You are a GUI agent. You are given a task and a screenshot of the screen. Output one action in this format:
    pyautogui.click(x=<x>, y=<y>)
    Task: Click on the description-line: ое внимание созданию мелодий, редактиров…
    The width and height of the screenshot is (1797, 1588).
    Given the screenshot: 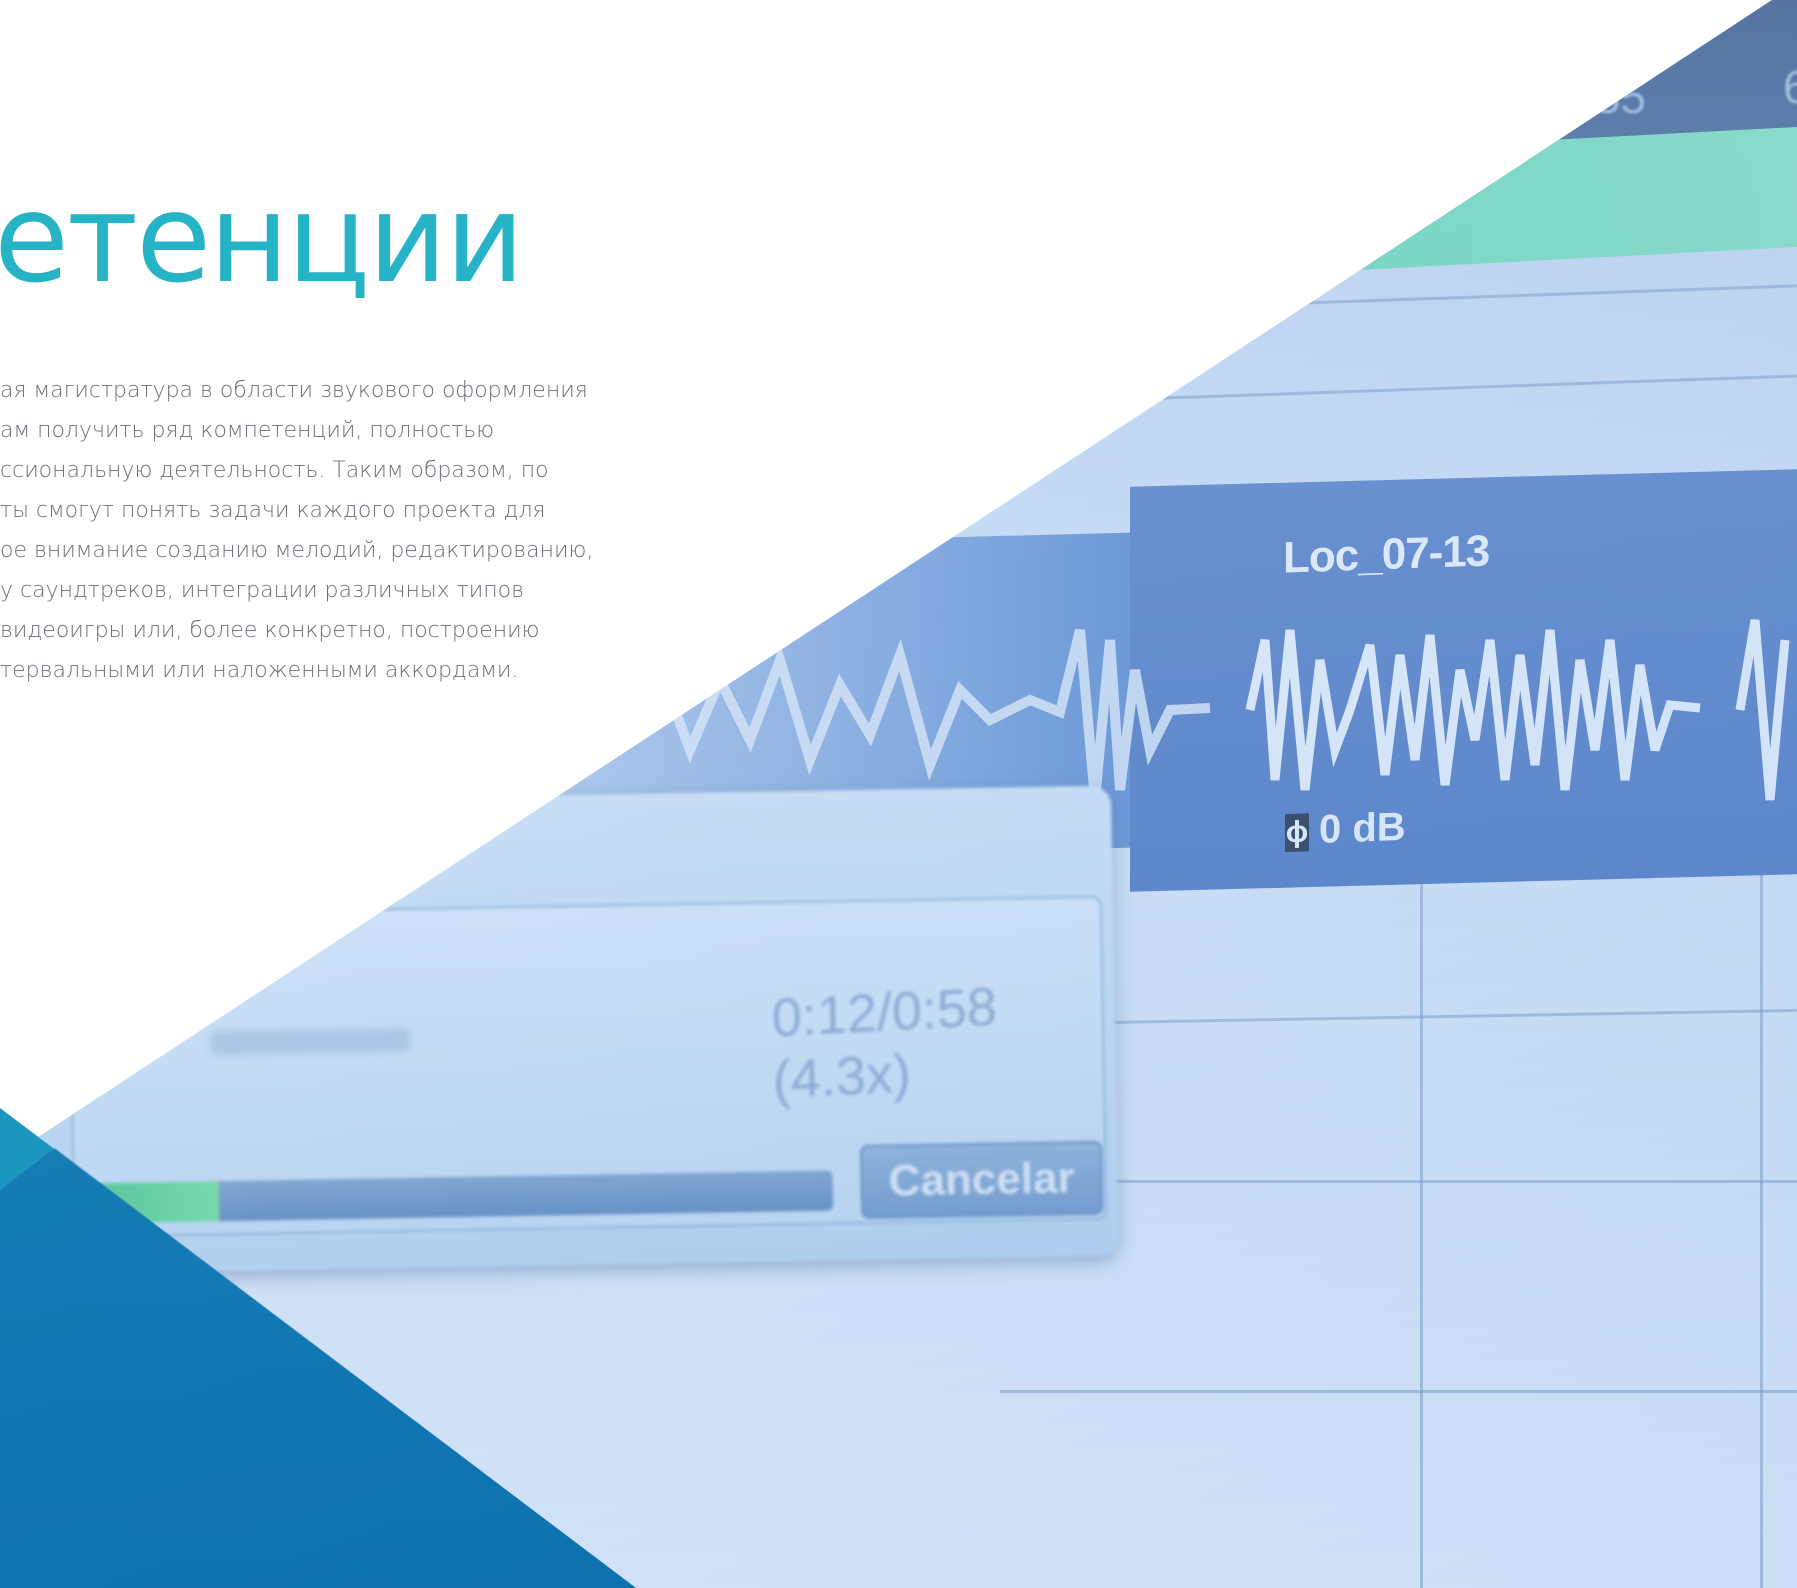 What is the action you would take?
    pyautogui.click(x=297, y=550)
    